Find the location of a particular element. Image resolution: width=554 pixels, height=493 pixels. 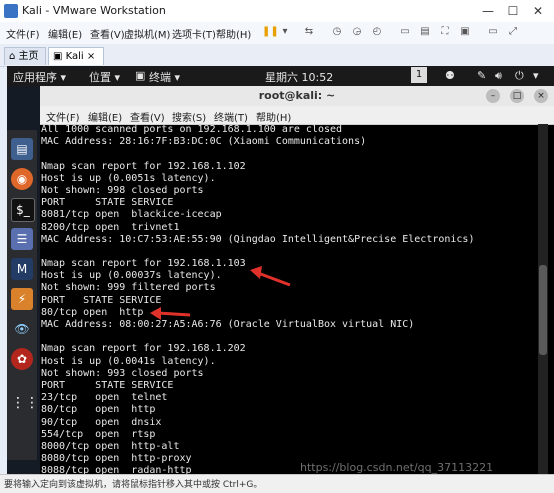

status-text: 要将输入定向到该虚拟机，请将鼠标指针移入其中或按 Ctrl+G。 is located at coordinates (133, 485).